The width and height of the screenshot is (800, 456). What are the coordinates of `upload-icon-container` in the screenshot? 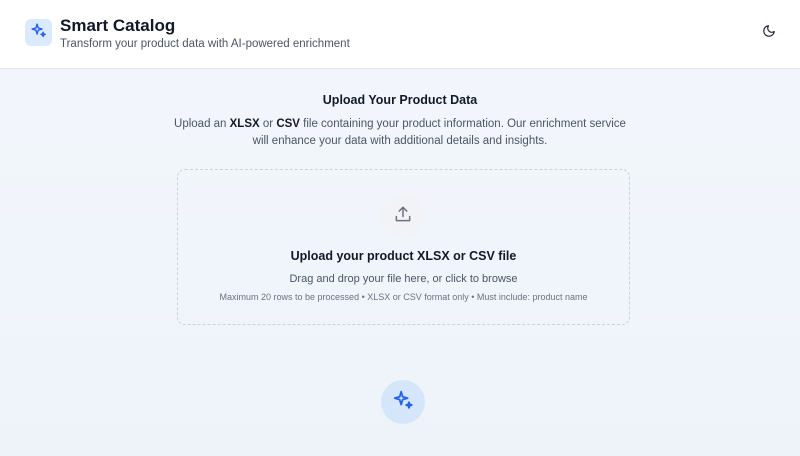 It's located at (403, 216).